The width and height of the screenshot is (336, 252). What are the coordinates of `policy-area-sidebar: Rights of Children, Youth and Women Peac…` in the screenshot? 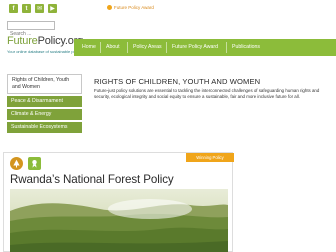 It's located at (44, 104).